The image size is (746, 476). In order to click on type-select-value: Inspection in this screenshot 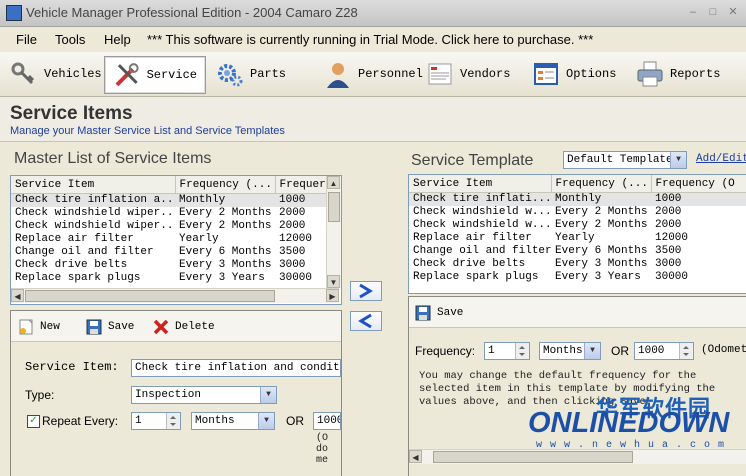, I will do `click(168, 395)`.